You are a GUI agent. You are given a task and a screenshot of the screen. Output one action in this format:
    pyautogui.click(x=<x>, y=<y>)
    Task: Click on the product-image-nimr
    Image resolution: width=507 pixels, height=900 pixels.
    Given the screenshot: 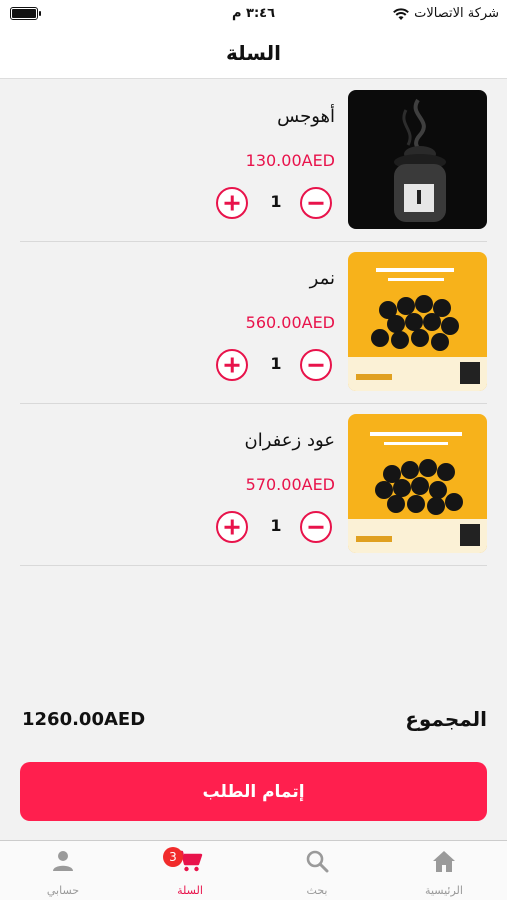 What is the action you would take?
    pyautogui.click(x=417, y=321)
    